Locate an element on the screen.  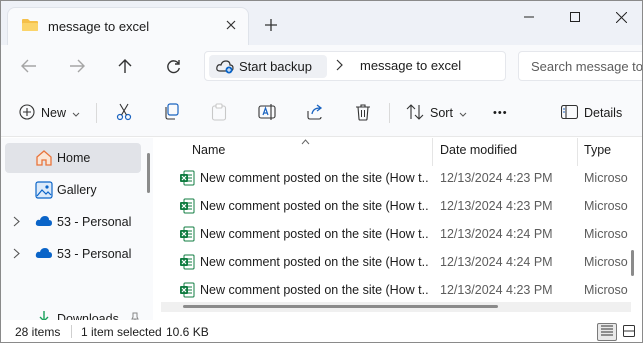
search-input: Search message to is located at coordinates (580, 66).